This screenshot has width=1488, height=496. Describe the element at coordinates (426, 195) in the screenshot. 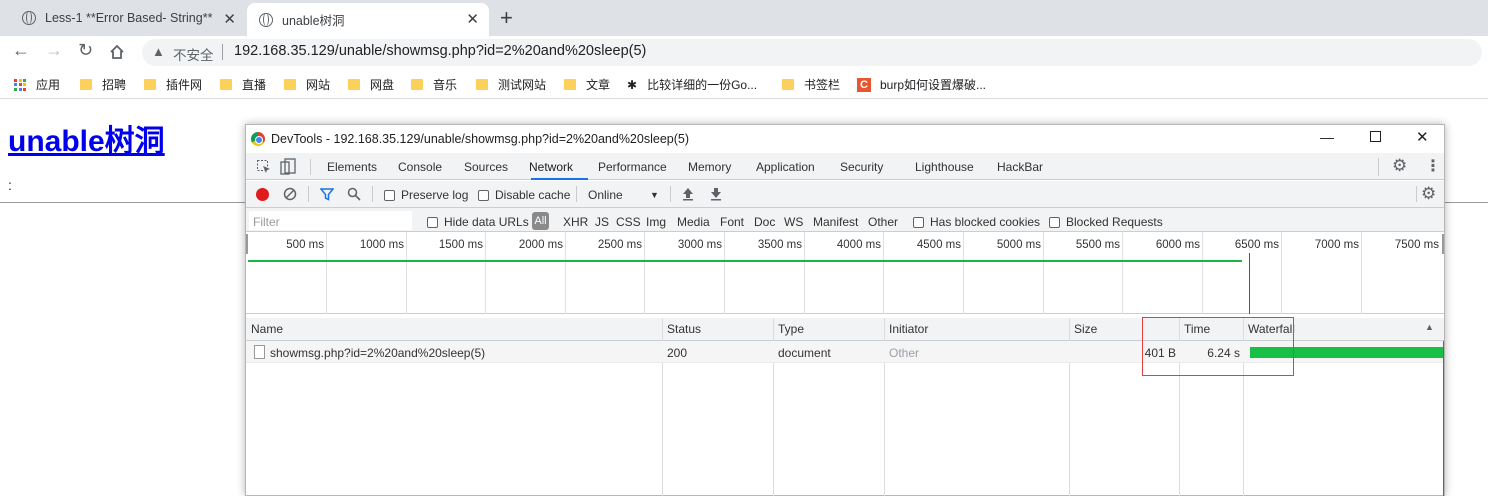

I see `preserve-log-checkbox: Preserve log` at that location.